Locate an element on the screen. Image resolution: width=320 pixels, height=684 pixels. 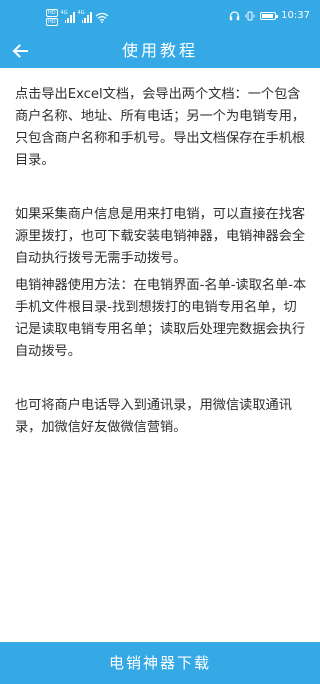
back-button is located at coordinates (20, 51).